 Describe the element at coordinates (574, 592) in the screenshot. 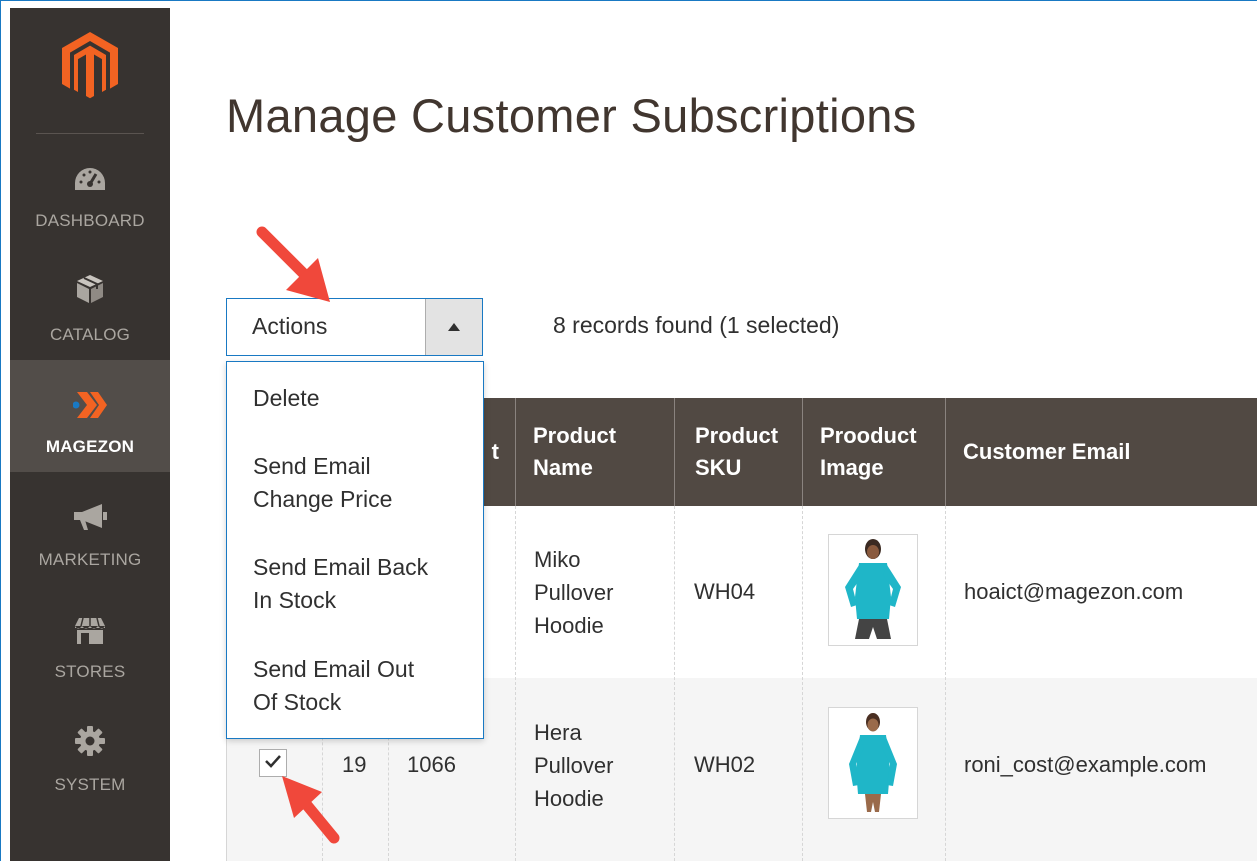

I see `product-name-cell: Miko Pullover Hoodie` at that location.